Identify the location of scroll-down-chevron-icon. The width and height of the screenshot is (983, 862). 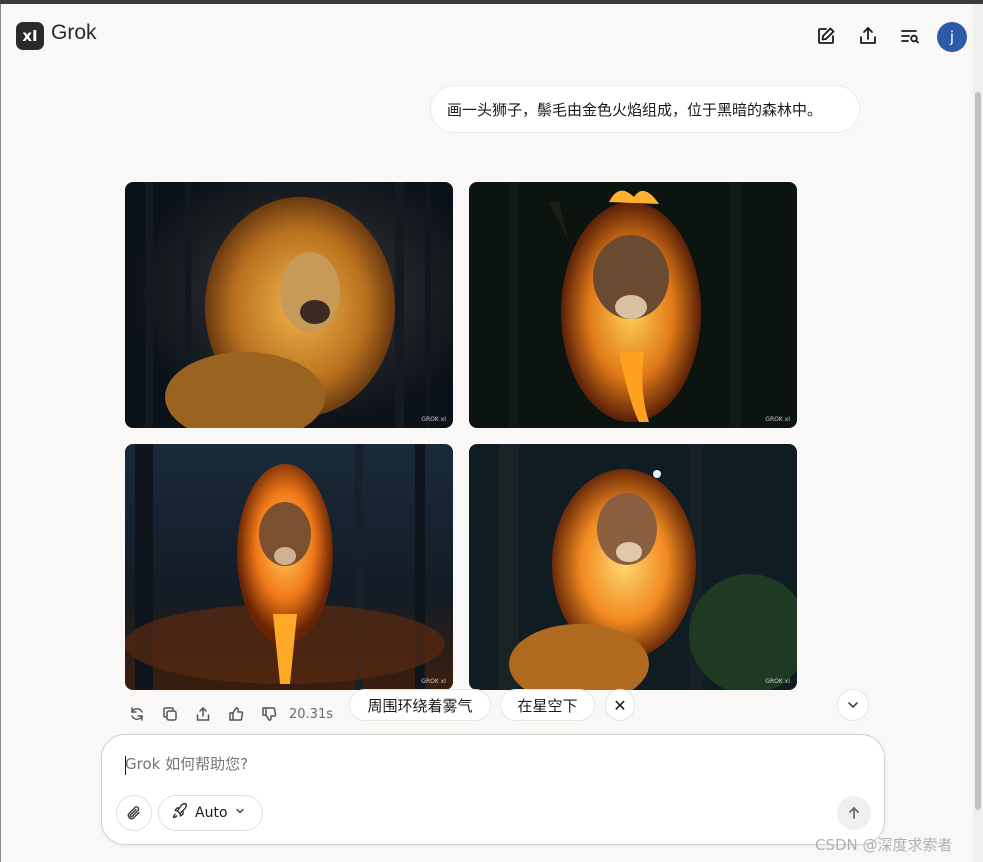
(853, 705).